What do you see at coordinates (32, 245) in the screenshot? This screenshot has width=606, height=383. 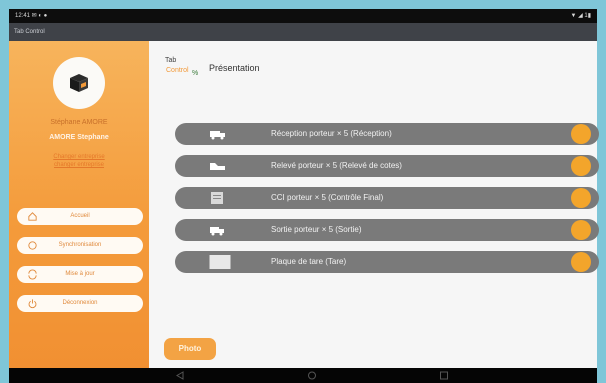 I see `sync-icon` at bounding box center [32, 245].